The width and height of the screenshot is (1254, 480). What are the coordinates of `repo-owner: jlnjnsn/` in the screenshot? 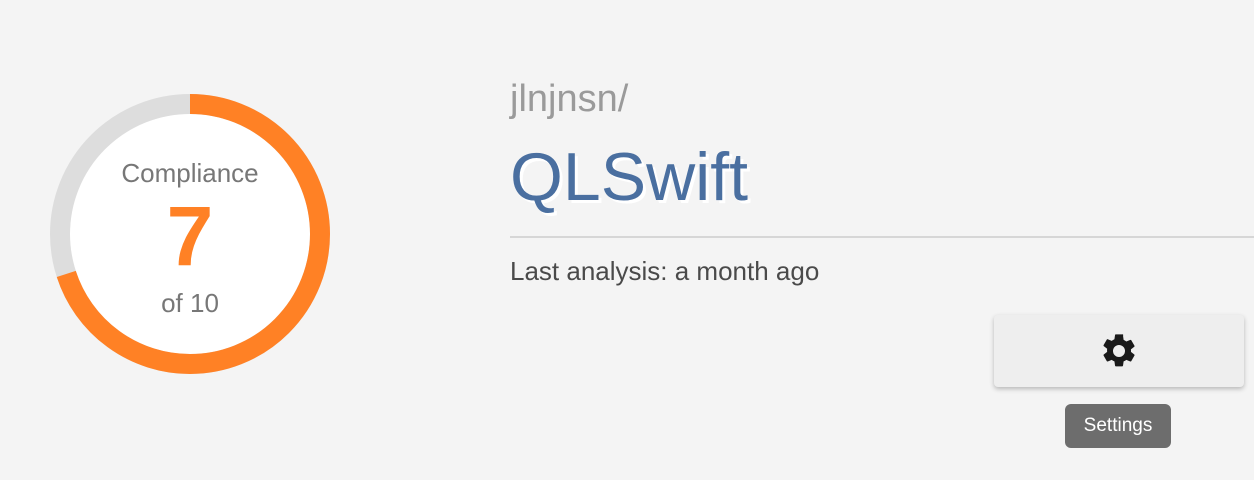 It's located at (569, 99).